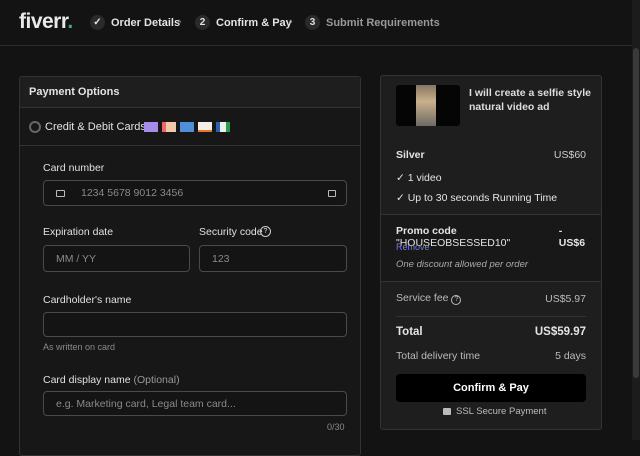 Image resolution: width=640 pixels, height=456 pixels. I want to click on step-order-details: ✓ Order Details, so click(135, 22).